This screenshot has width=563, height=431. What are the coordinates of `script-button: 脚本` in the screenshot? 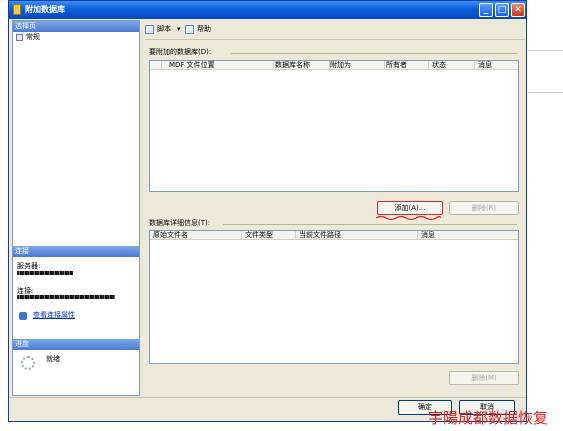 It's located at (164, 29).